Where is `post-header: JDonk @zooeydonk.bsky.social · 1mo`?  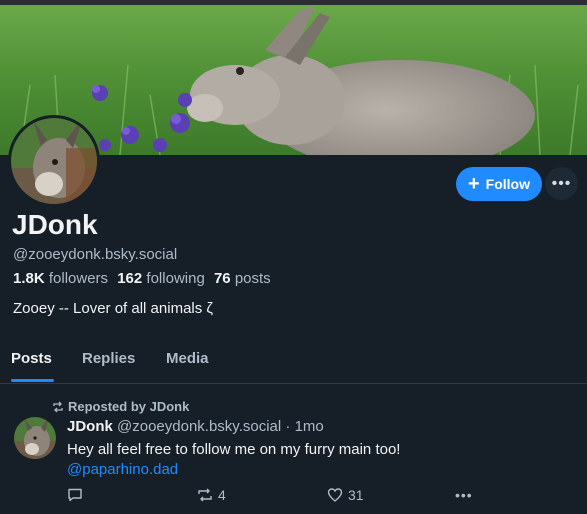 post-header: JDonk @zooeydonk.bsky.social · 1mo is located at coordinates (195, 426).